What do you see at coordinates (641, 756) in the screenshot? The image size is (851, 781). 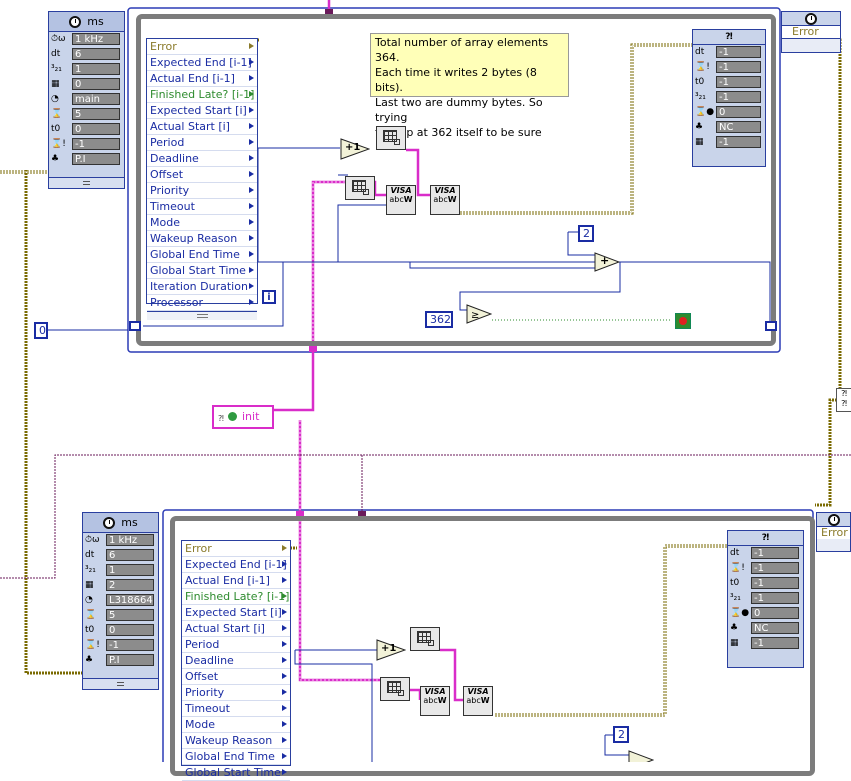 I see `add-function` at bounding box center [641, 756].